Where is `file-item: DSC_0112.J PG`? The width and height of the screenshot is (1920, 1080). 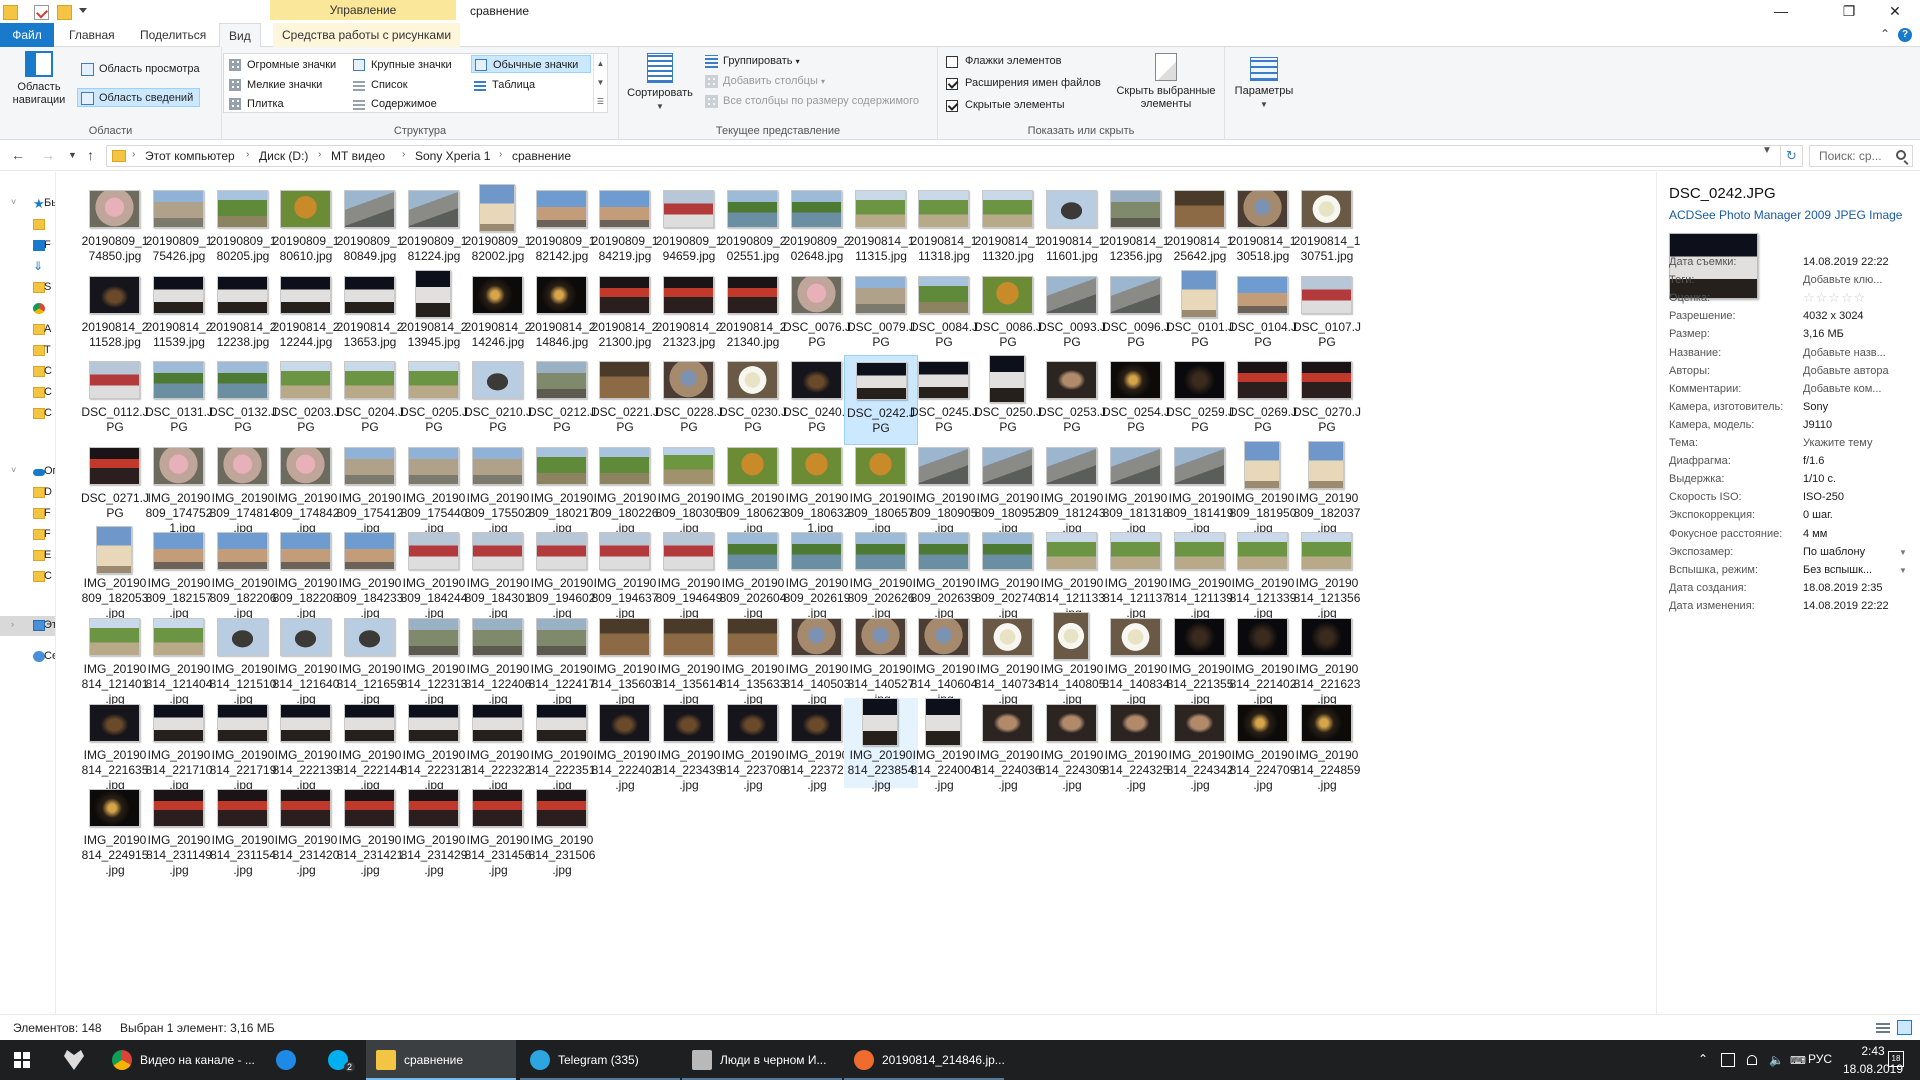 file-item: DSC_0112.J PG is located at coordinates (115, 400).